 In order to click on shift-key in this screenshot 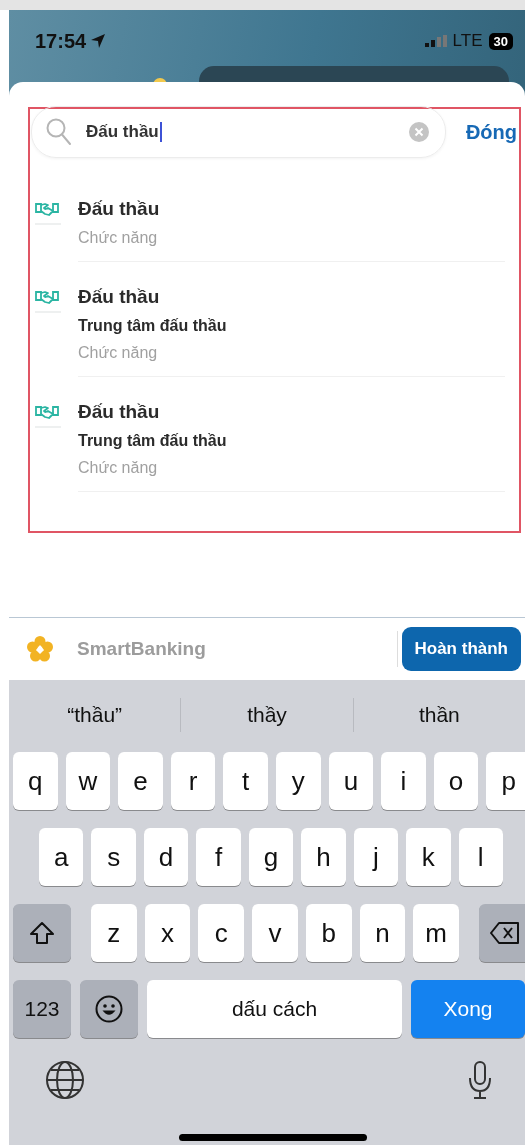, I will do `click(42, 933)`.